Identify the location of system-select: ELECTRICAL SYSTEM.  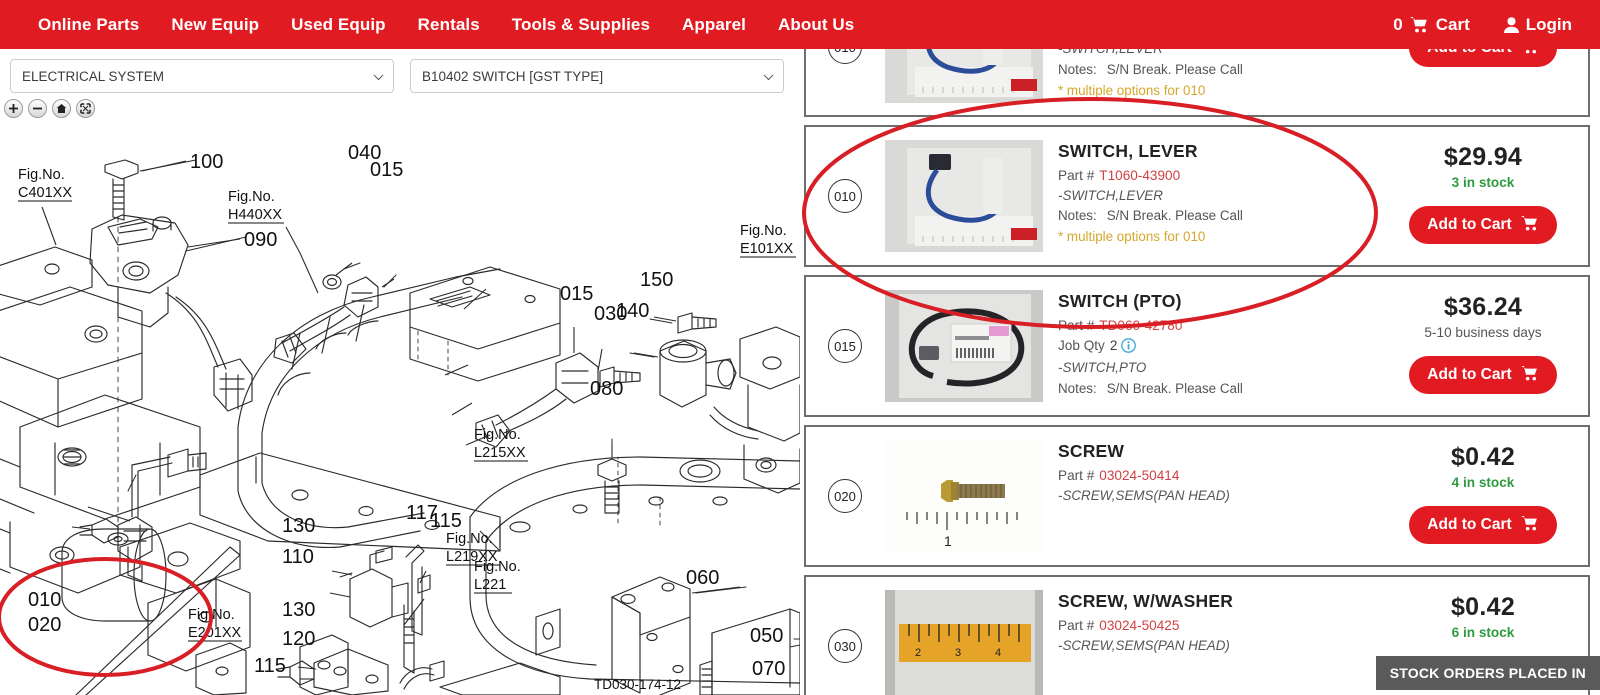
(202, 76).